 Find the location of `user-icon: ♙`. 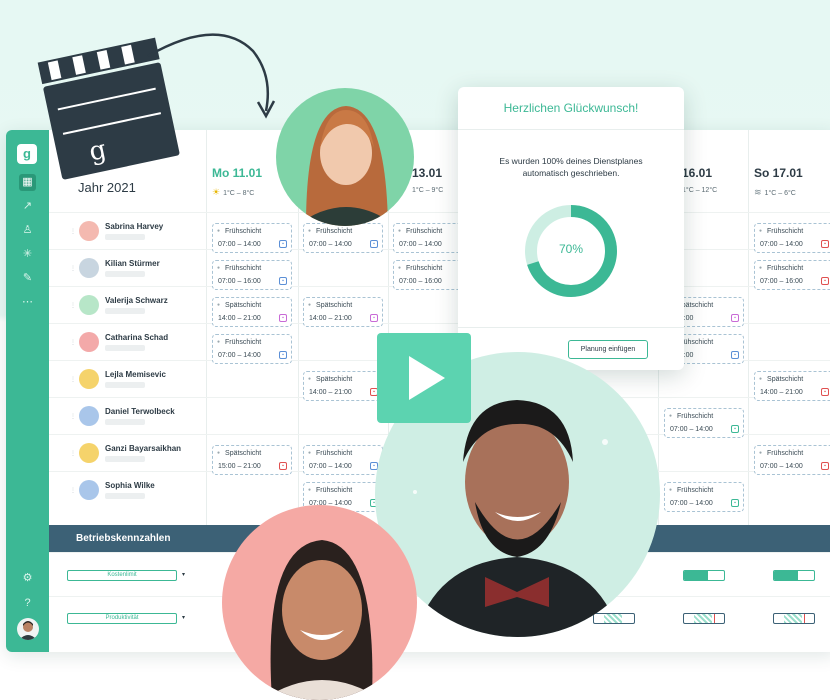

user-icon: ♙ is located at coordinates (27, 230).